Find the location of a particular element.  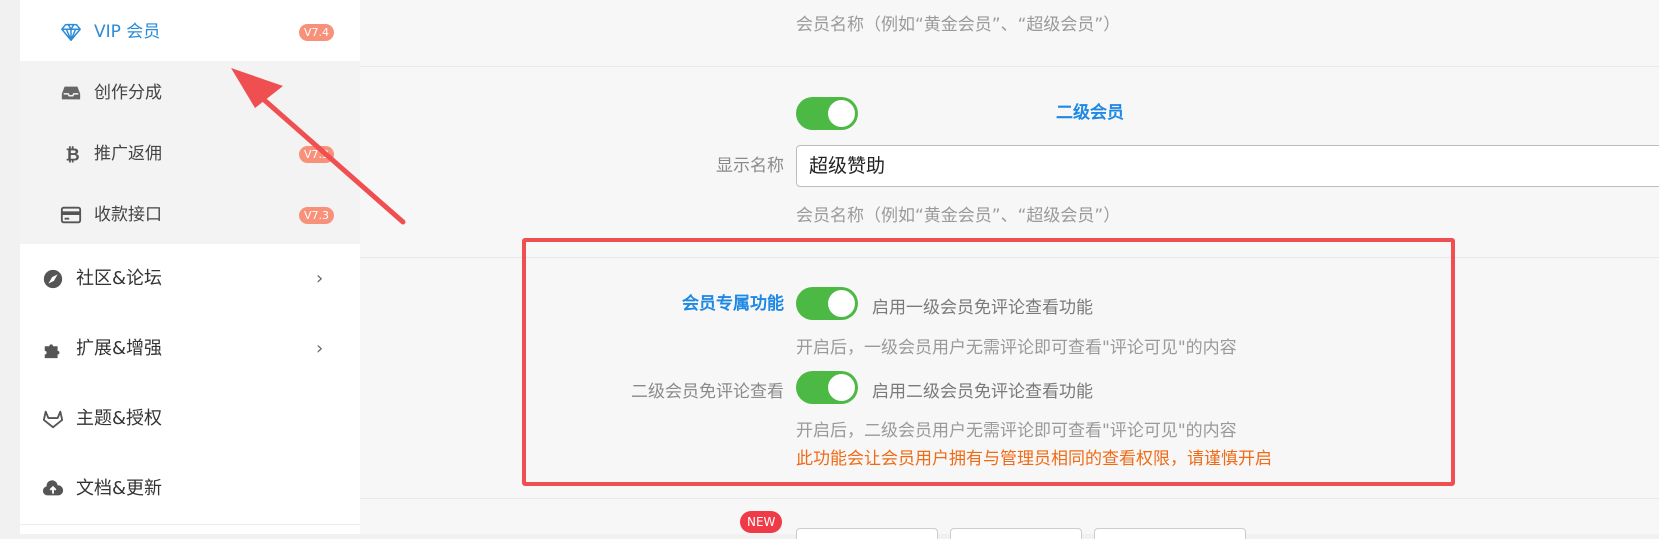

diamond-icon is located at coordinates (71, 32).